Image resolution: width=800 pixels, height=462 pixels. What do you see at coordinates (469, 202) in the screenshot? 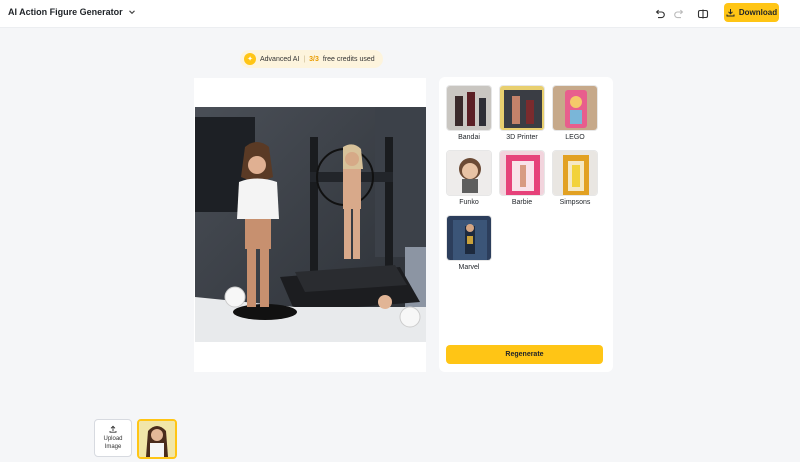
I see `style-label: Funko` at bounding box center [469, 202].